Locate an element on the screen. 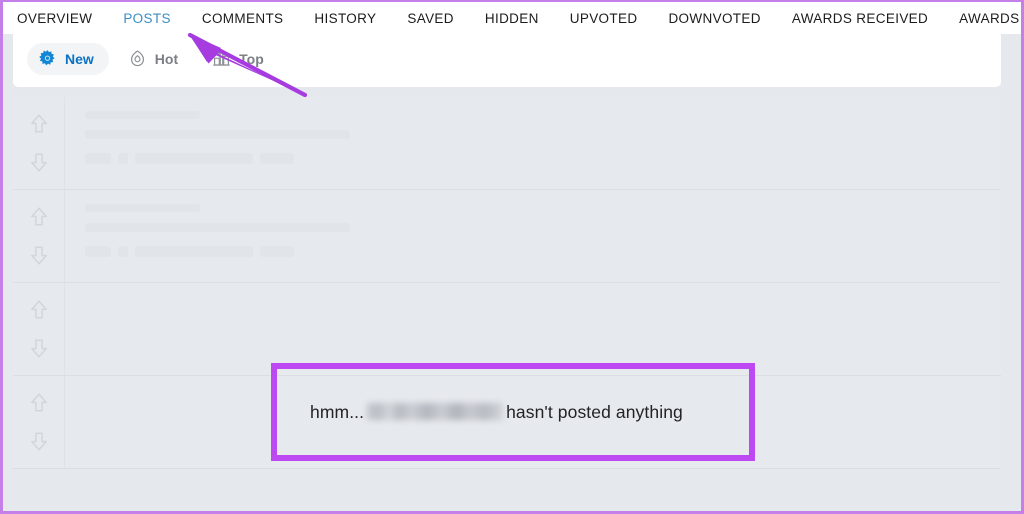  tab-awards-given-label: AWARDS GIVEN is located at coordinates (990, 18).